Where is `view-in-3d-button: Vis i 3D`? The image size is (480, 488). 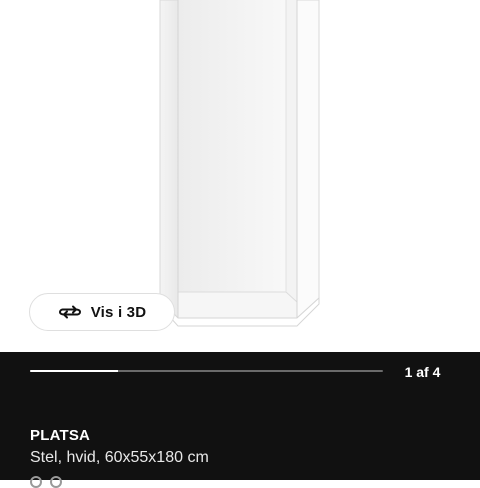
view-in-3d-button: Vis i 3D is located at coordinates (102, 312).